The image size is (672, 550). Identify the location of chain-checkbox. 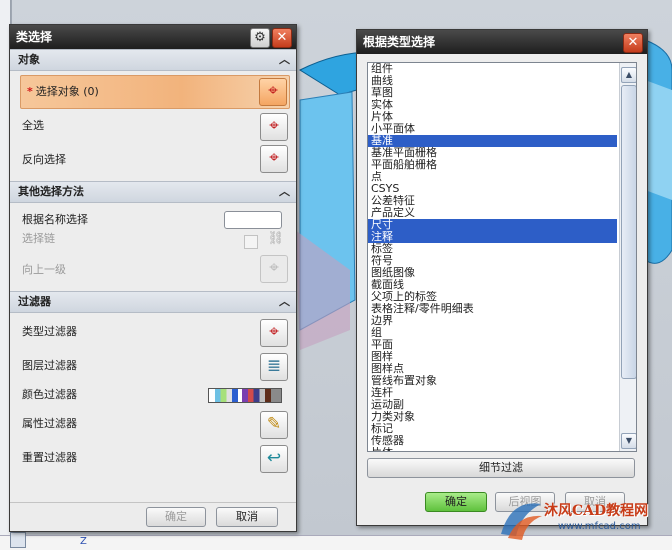
(251, 242).